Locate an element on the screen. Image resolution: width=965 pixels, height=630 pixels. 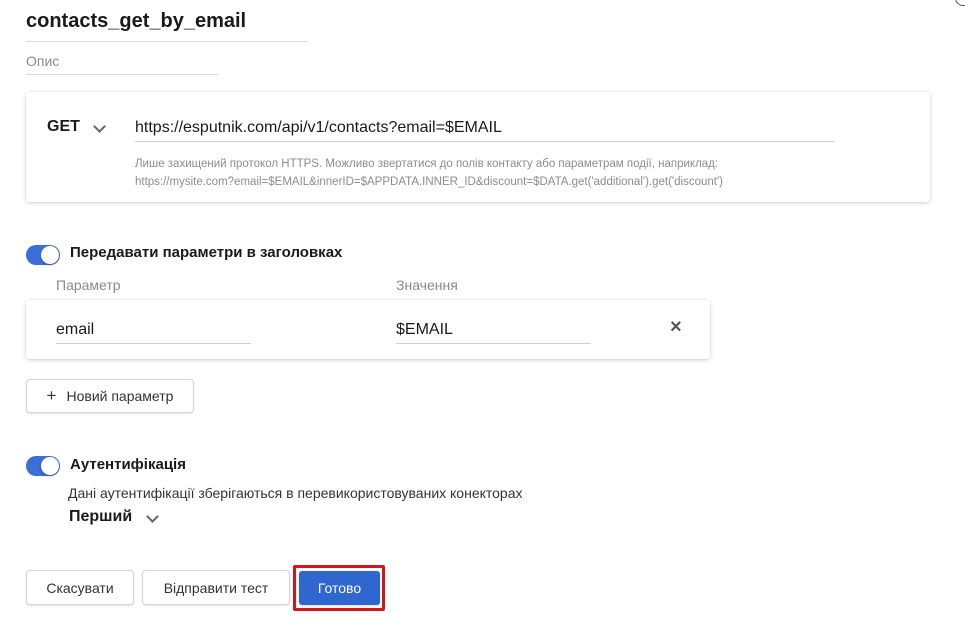
param-value-input is located at coordinates (493, 330).